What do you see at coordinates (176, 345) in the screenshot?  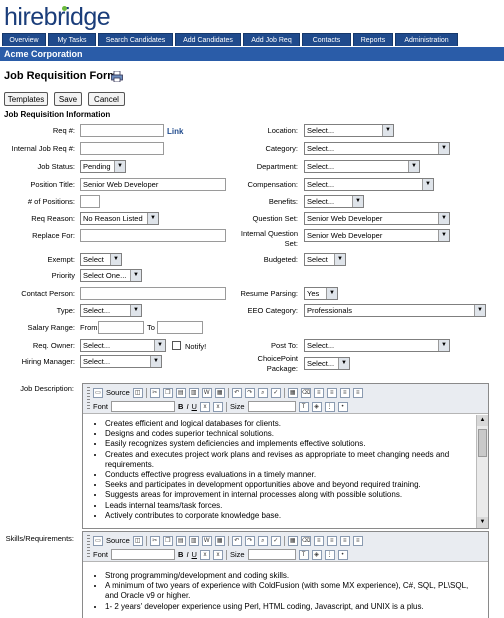 I see `notify-checkbox` at bounding box center [176, 345].